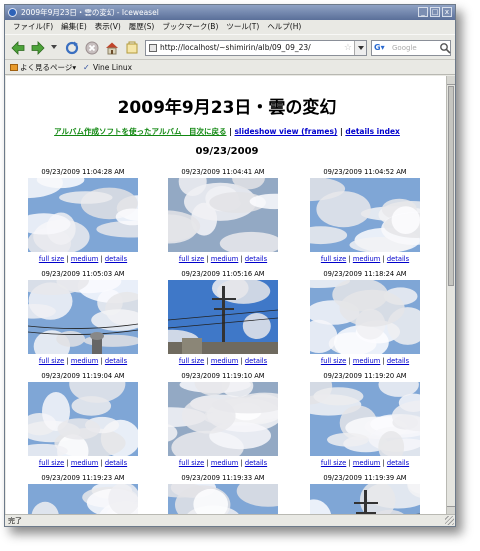 The height and width of the screenshot is (551, 480). What do you see at coordinates (450, 295) in the screenshot?
I see `vertical-scrollbar` at bounding box center [450, 295].